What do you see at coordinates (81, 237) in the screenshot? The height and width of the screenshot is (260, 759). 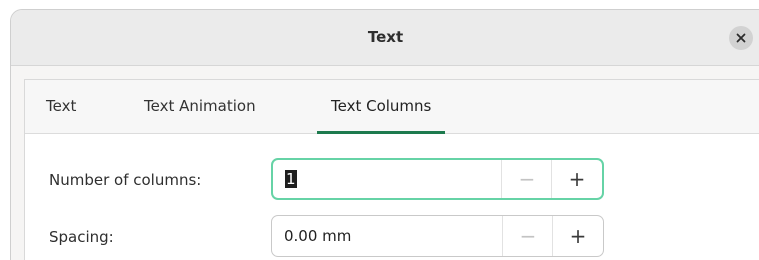 I see `spacing-label: Spacing:` at bounding box center [81, 237].